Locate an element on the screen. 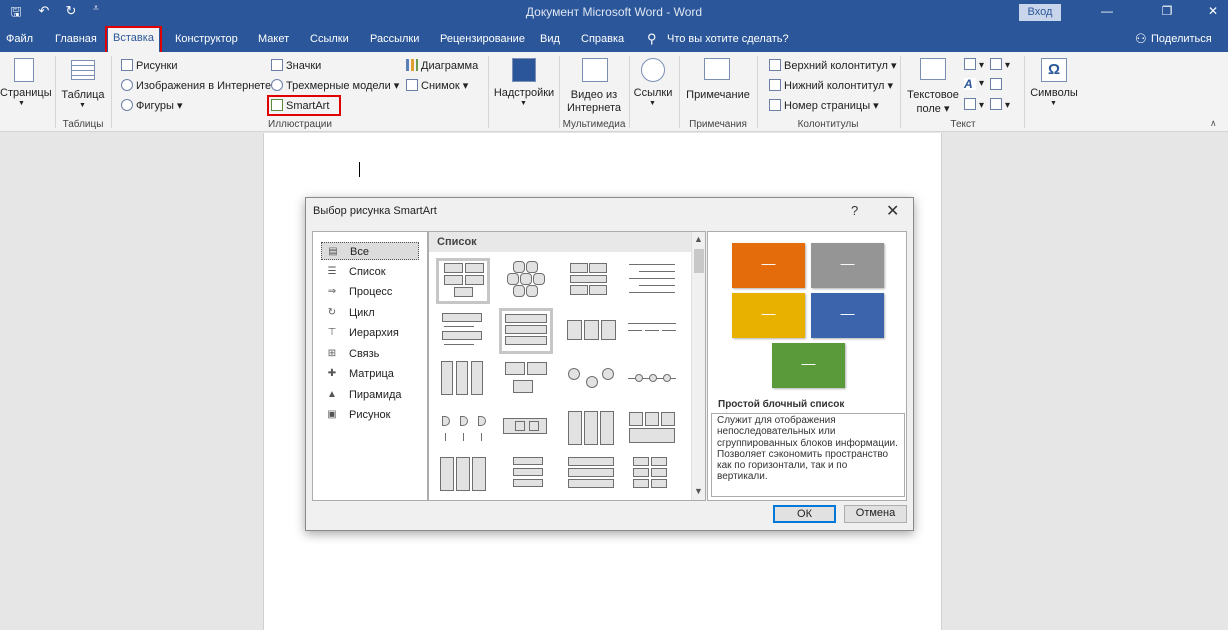  icons-button: Значки is located at coordinates (296, 65).